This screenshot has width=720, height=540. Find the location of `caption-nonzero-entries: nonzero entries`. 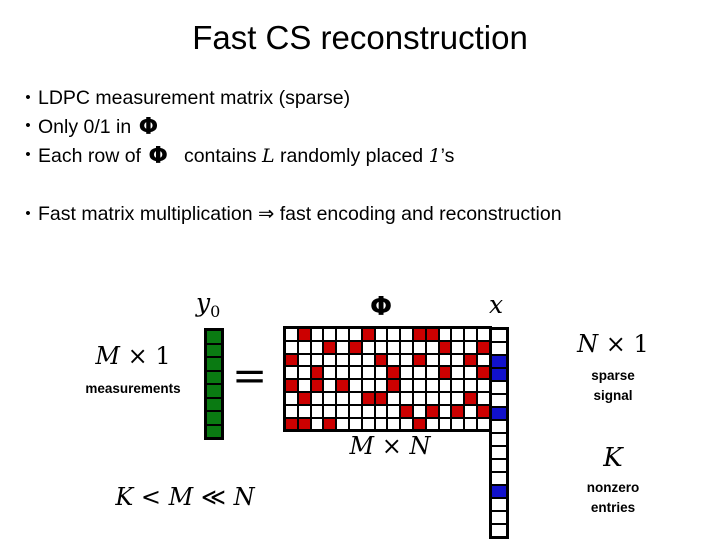

caption-nonzero-entries: nonzero entries is located at coordinates (613, 498).